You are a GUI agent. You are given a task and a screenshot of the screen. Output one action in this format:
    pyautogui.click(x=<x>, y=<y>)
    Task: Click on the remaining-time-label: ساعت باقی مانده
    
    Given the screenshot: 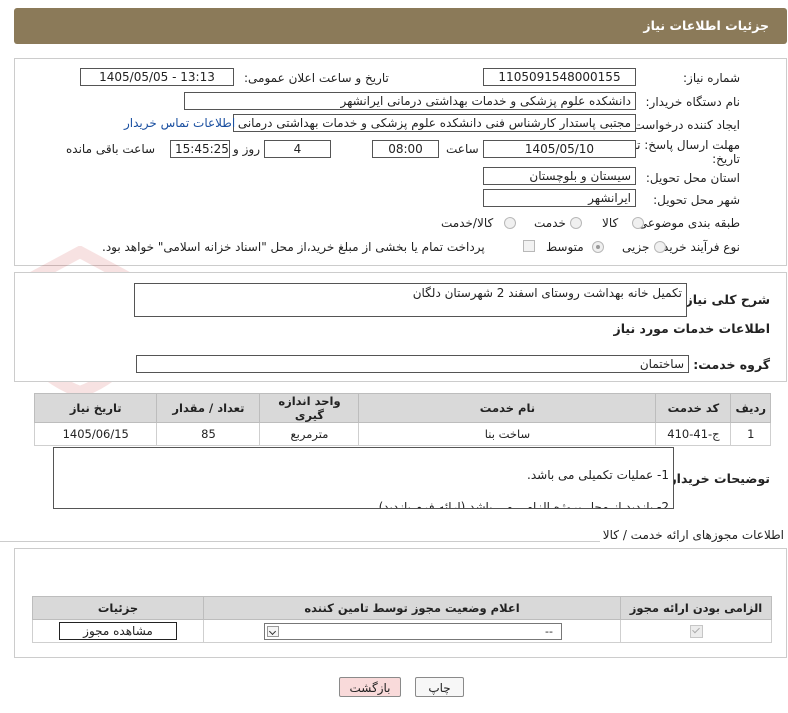 What is the action you would take?
    pyautogui.click(x=111, y=149)
    